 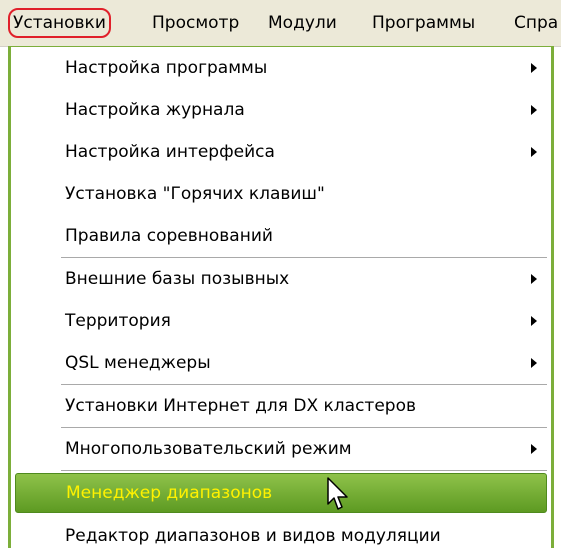 I want to click on menu-ustanovki: Установки, so click(x=59, y=23).